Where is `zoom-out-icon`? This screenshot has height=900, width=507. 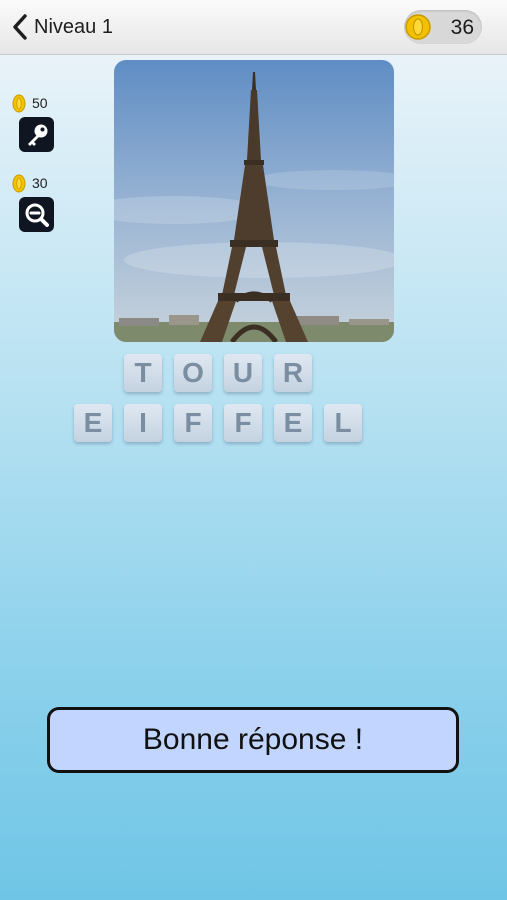 zoom-out-icon is located at coordinates (37, 215).